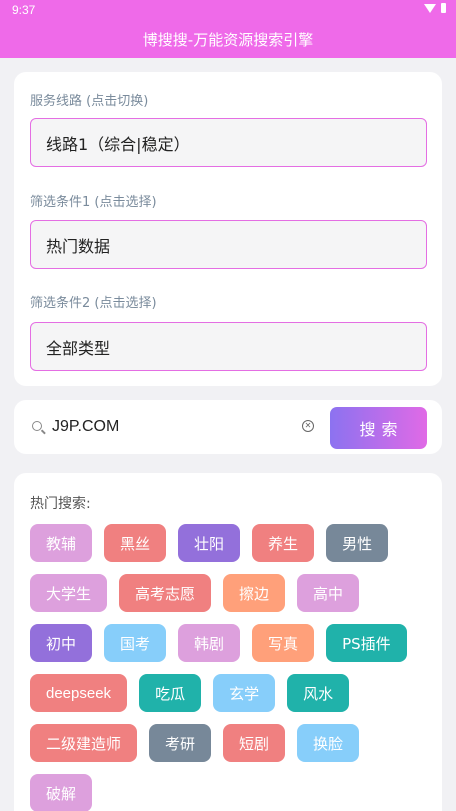 The image size is (456, 811). Describe the element at coordinates (254, 743) in the screenshot. I see `hot-tag: 短剧` at that location.